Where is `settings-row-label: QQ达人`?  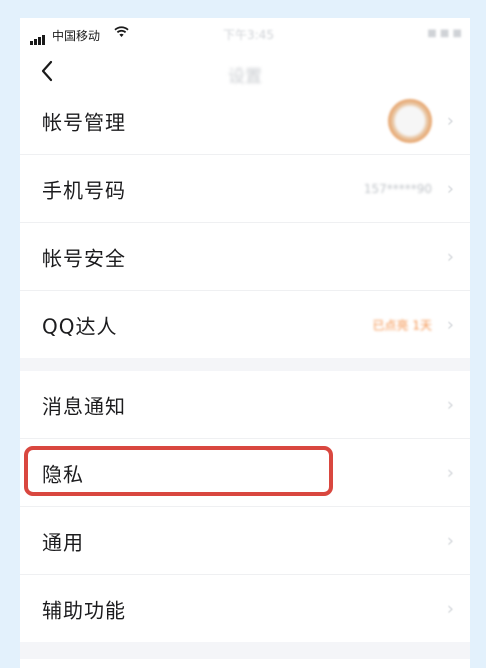 settings-row-label: QQ达人 is located at coordinates (80, 326).